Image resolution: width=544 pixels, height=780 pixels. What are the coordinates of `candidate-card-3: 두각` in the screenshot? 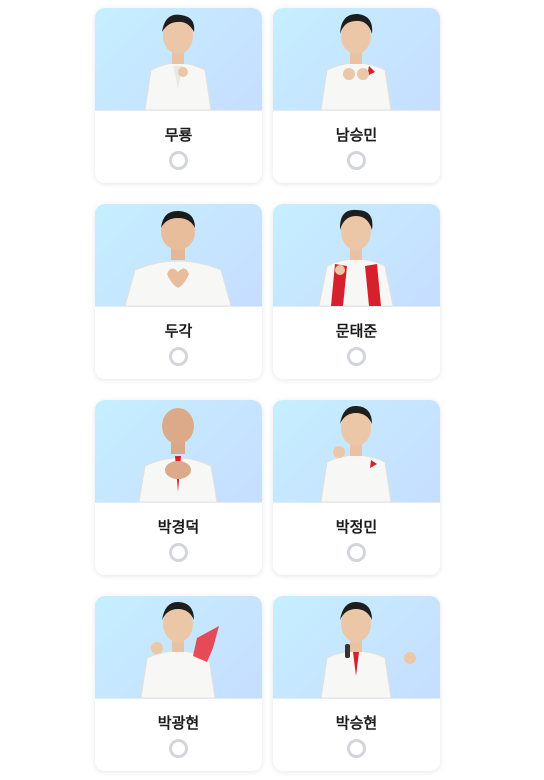 It's located at (178, 291).